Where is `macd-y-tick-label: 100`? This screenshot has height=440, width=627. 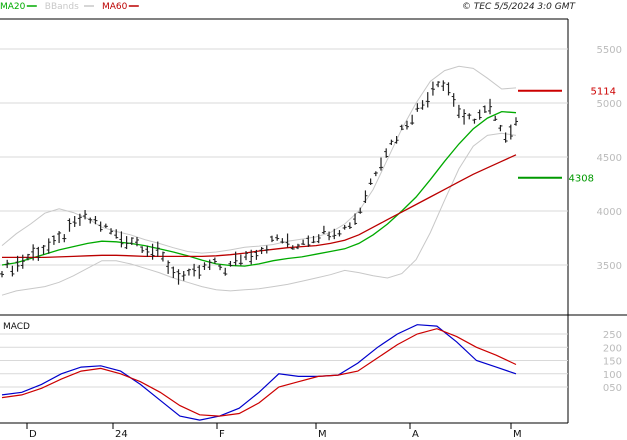
macd-y-tick-label: 100 is located at coordinates (612, 375).